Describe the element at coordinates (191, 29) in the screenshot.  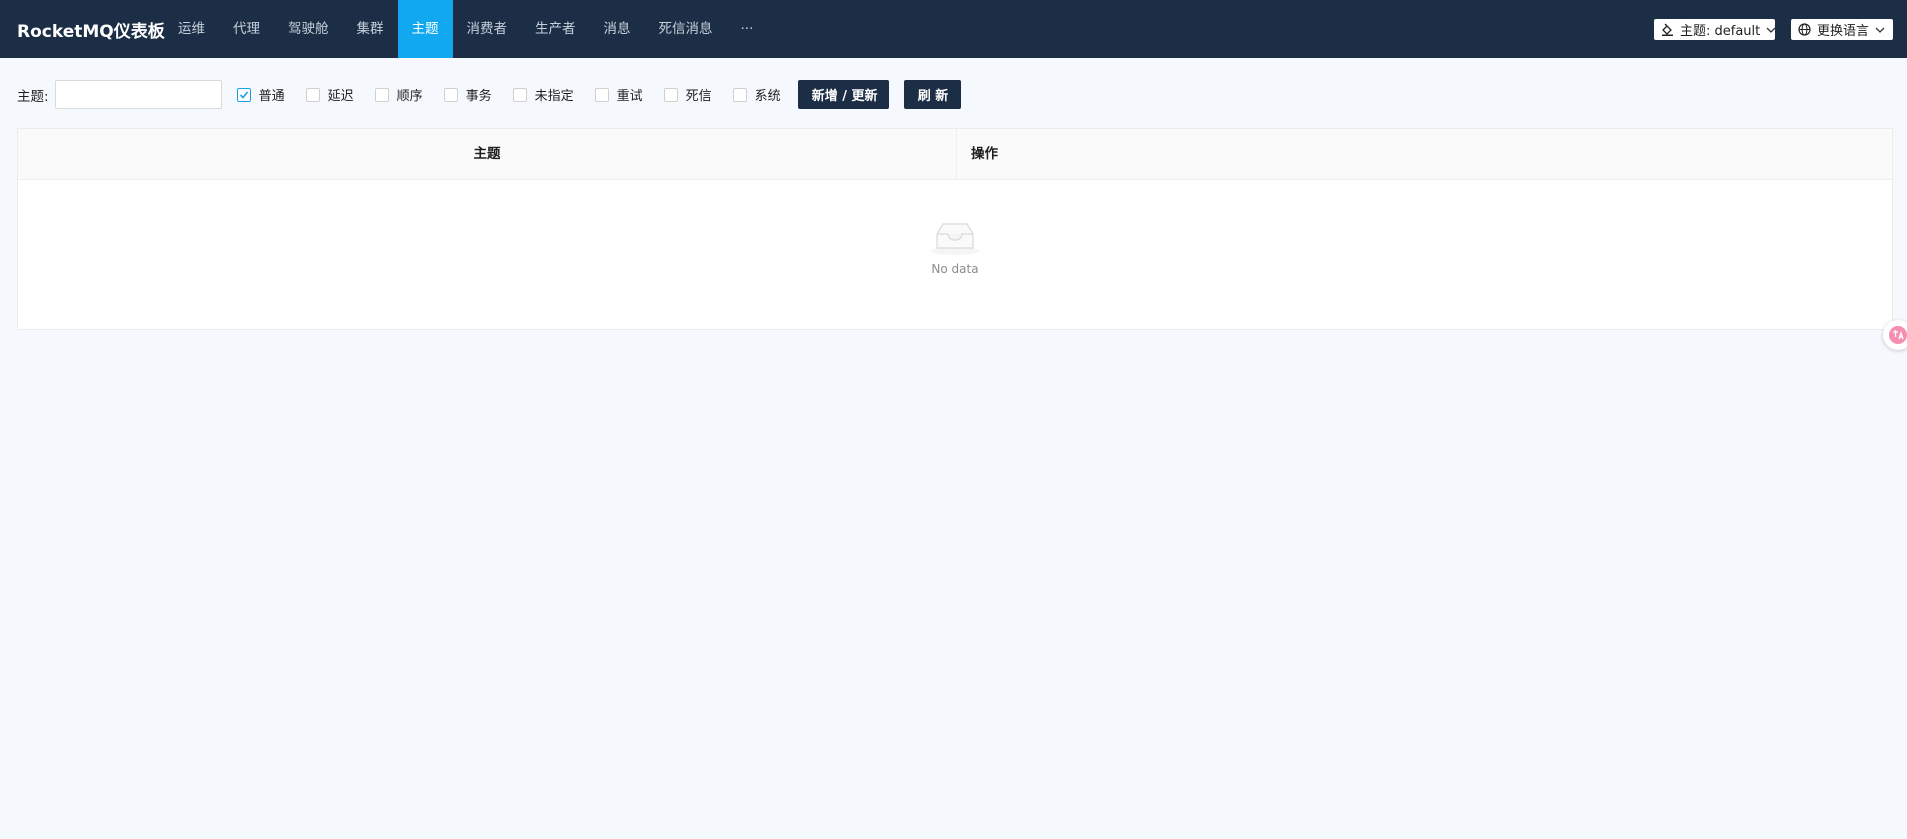
I see `nav-item-ops: 运维` at that location.